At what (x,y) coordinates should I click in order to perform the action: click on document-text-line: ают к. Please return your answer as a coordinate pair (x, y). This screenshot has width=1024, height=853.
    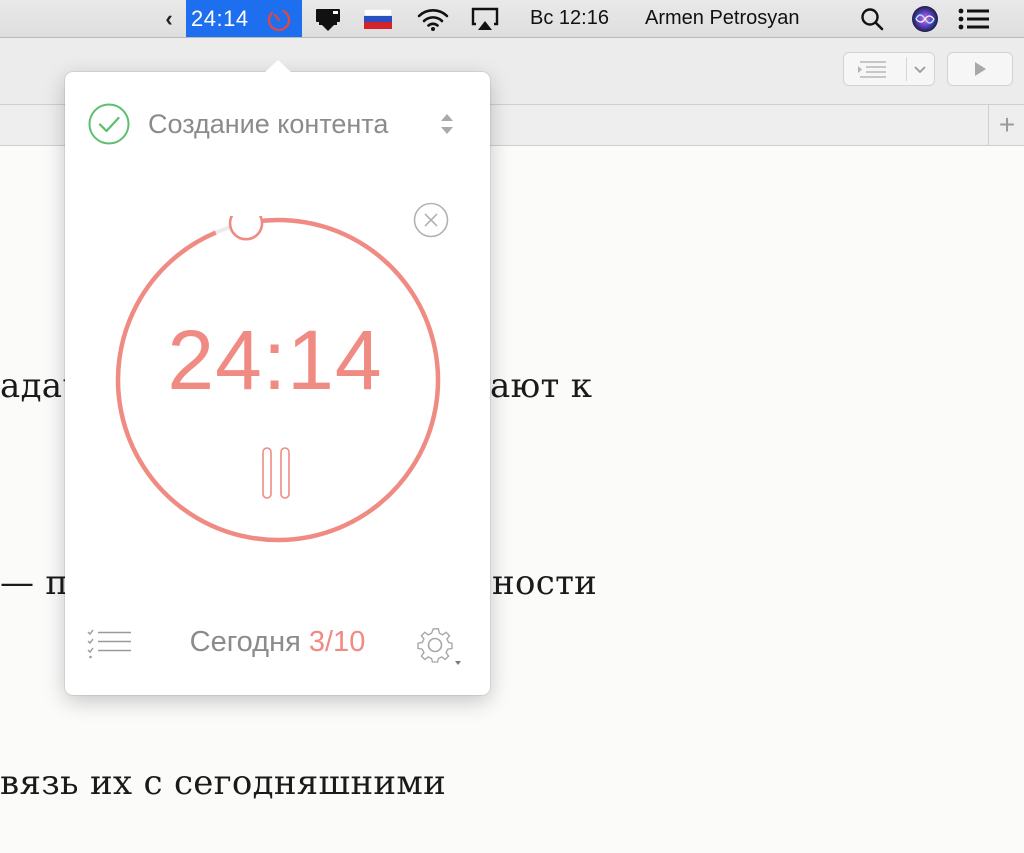
    Looking at the image, I should click on (541, 386).